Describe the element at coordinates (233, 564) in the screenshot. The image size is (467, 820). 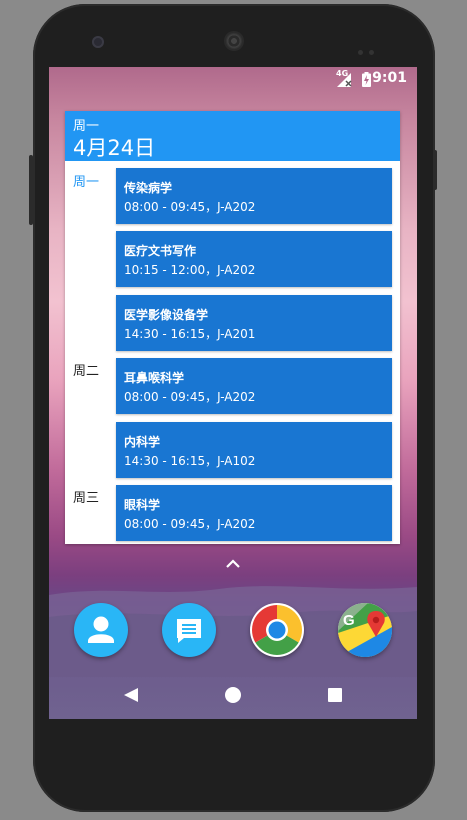
I see `chevron-up-icon` at that location.